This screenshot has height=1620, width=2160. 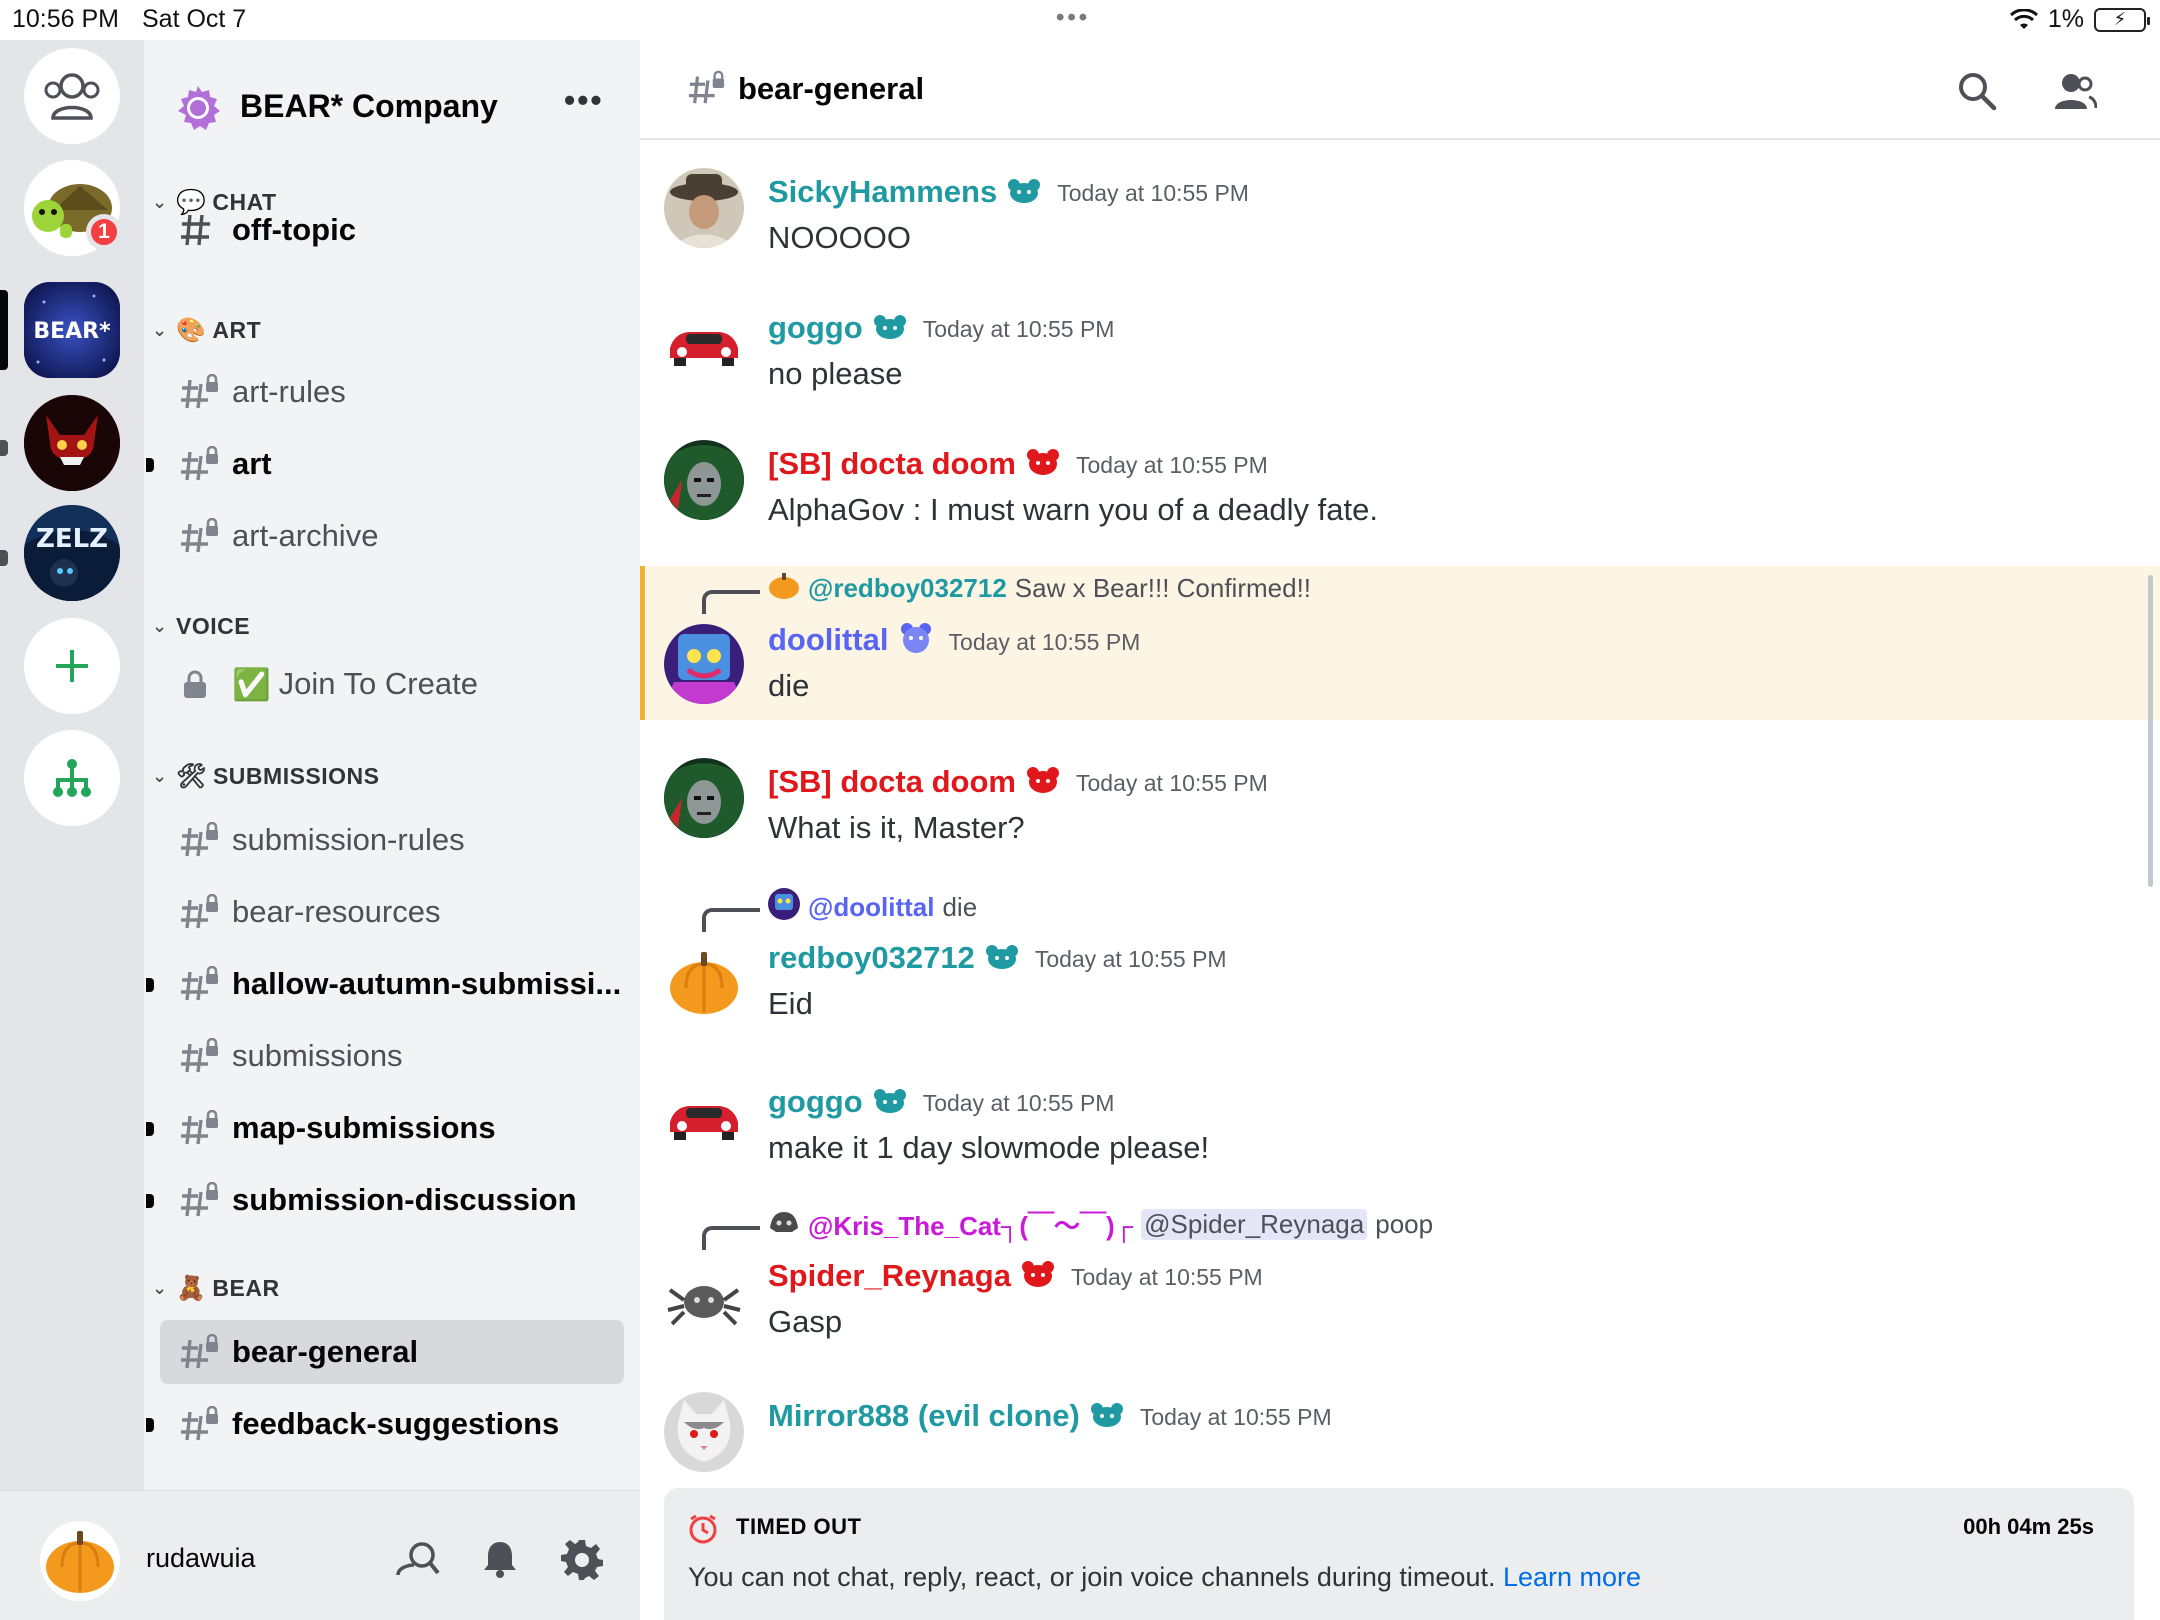 What do you see at coordinates (924, 1415) in the screenshot?
I see `author-name: Mirror888 (evil clone)` at bounding box center [924, 1415].